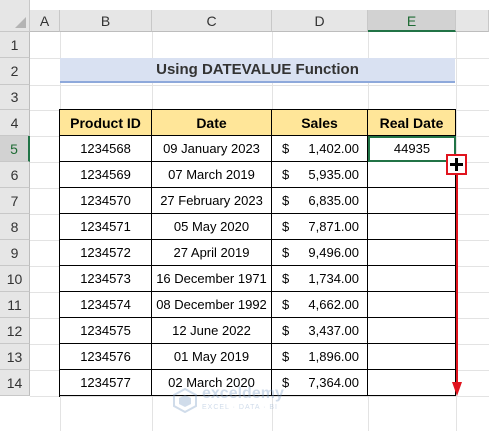 The image size is (489, 431). What do you see at coordinates (15, 279) in the screenshot?
I see `row-header-10: 10` at bounding box center [15, 279].